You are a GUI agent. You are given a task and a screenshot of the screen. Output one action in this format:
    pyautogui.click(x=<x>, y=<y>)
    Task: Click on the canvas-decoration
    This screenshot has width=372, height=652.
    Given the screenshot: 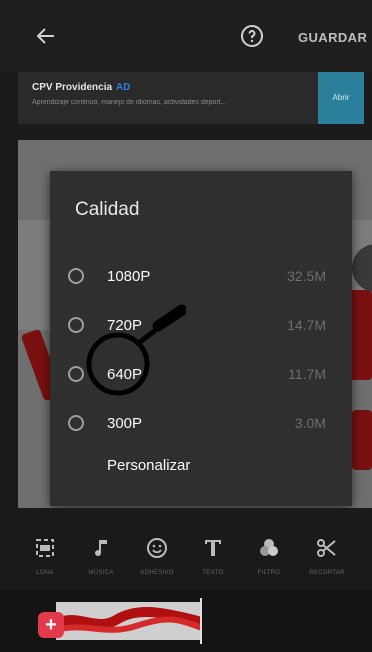 What is the action you would take?
    pyautogui.click(x=362, y=440)
    